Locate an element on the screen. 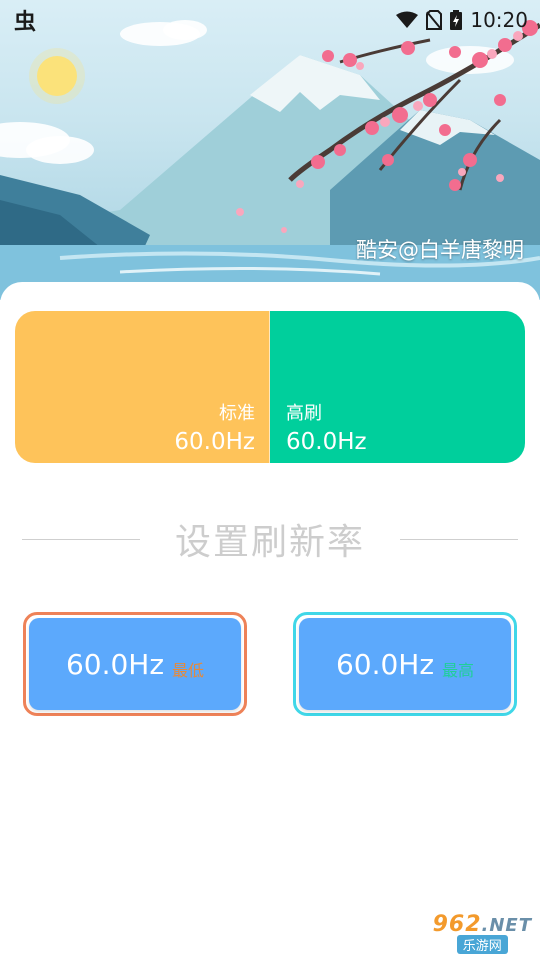 This screenshot has height=960, width=540. max-refresh-rate-button: 60.0Hz 最高 is located at coordinates (405, 664).